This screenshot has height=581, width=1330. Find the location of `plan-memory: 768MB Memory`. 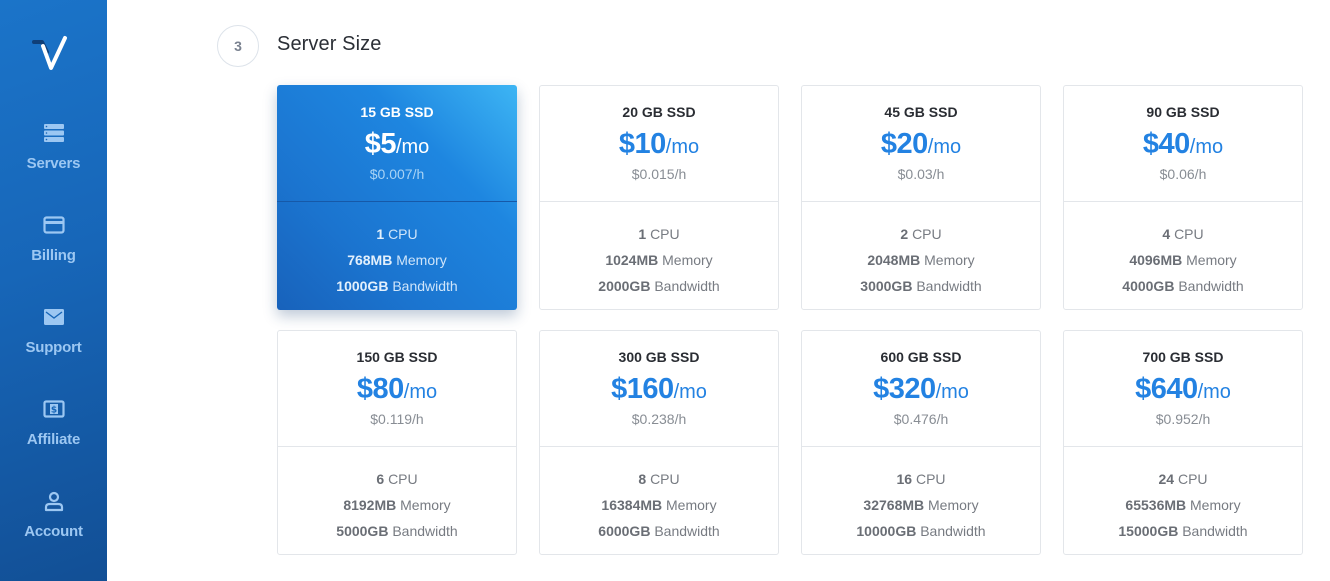

plan-memory: 768MB Memory is located at coordinates (397, 260).